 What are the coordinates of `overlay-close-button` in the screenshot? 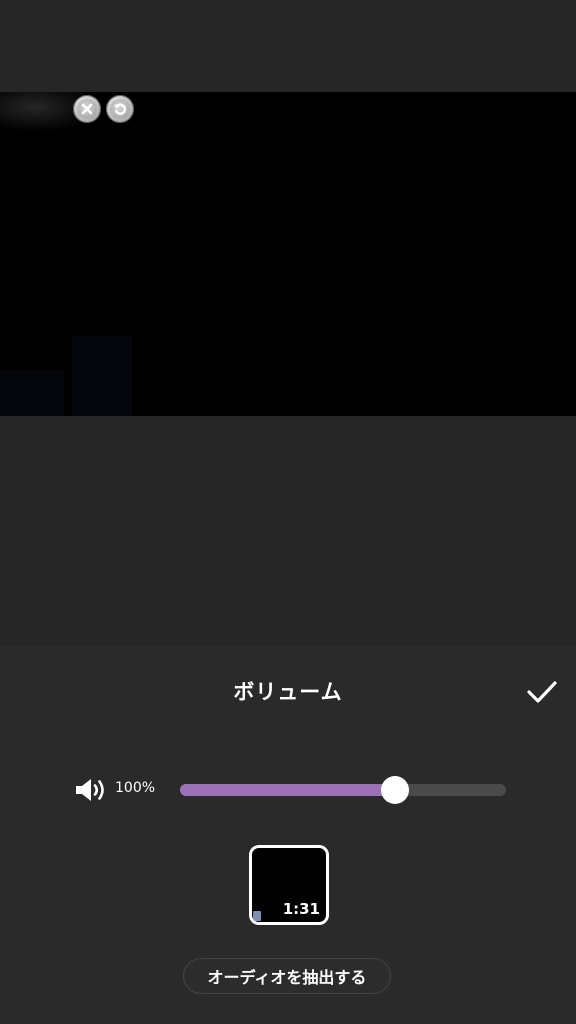 It's located at (87, 109).